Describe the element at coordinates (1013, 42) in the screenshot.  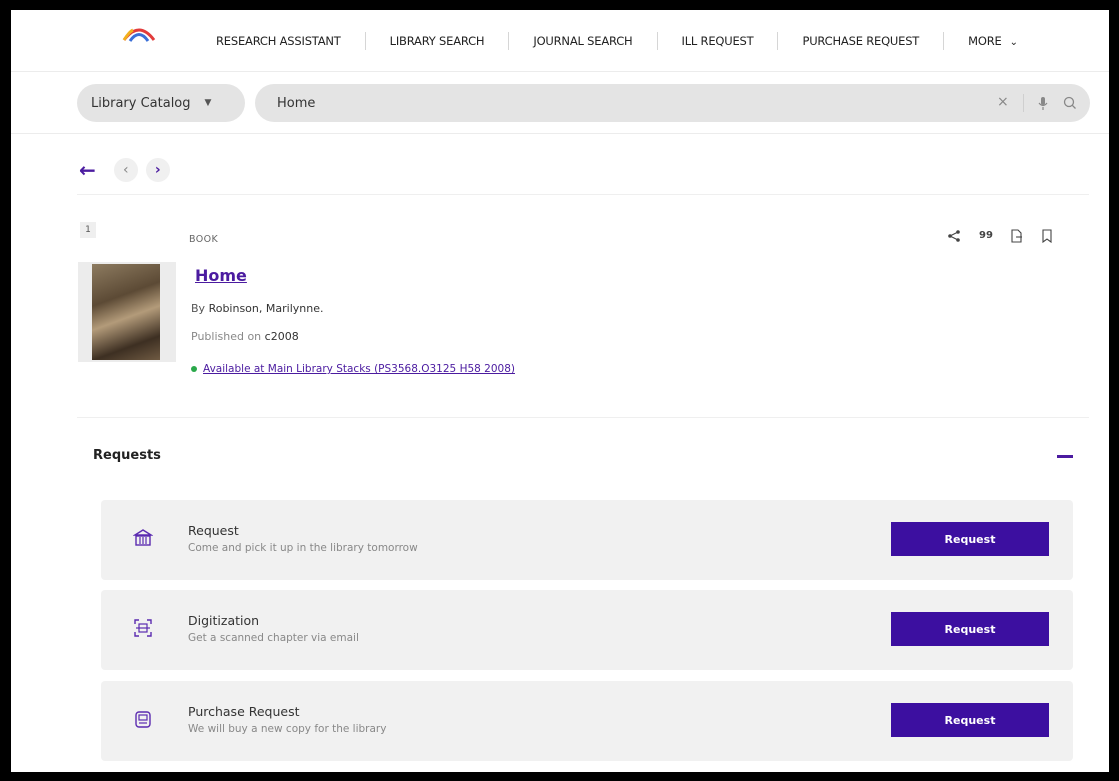
I see `chevron-down-icon: ⌄` at that location.